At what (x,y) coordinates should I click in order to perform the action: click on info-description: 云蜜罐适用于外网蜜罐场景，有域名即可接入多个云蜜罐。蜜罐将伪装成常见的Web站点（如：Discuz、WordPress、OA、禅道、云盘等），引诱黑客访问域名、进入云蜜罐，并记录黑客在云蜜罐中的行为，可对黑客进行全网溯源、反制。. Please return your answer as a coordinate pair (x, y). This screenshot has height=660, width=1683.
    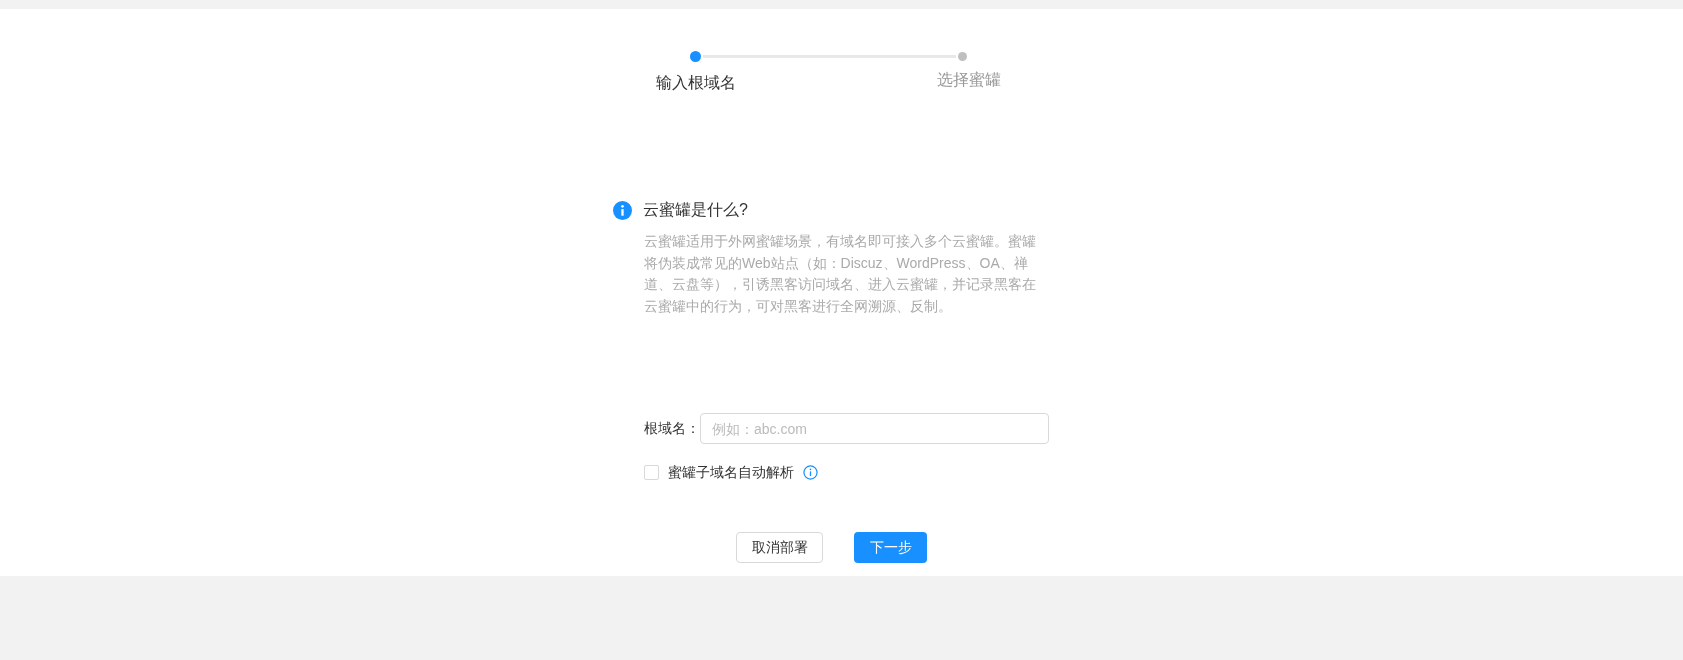
    Looking at the image, I should click on (840, 274).